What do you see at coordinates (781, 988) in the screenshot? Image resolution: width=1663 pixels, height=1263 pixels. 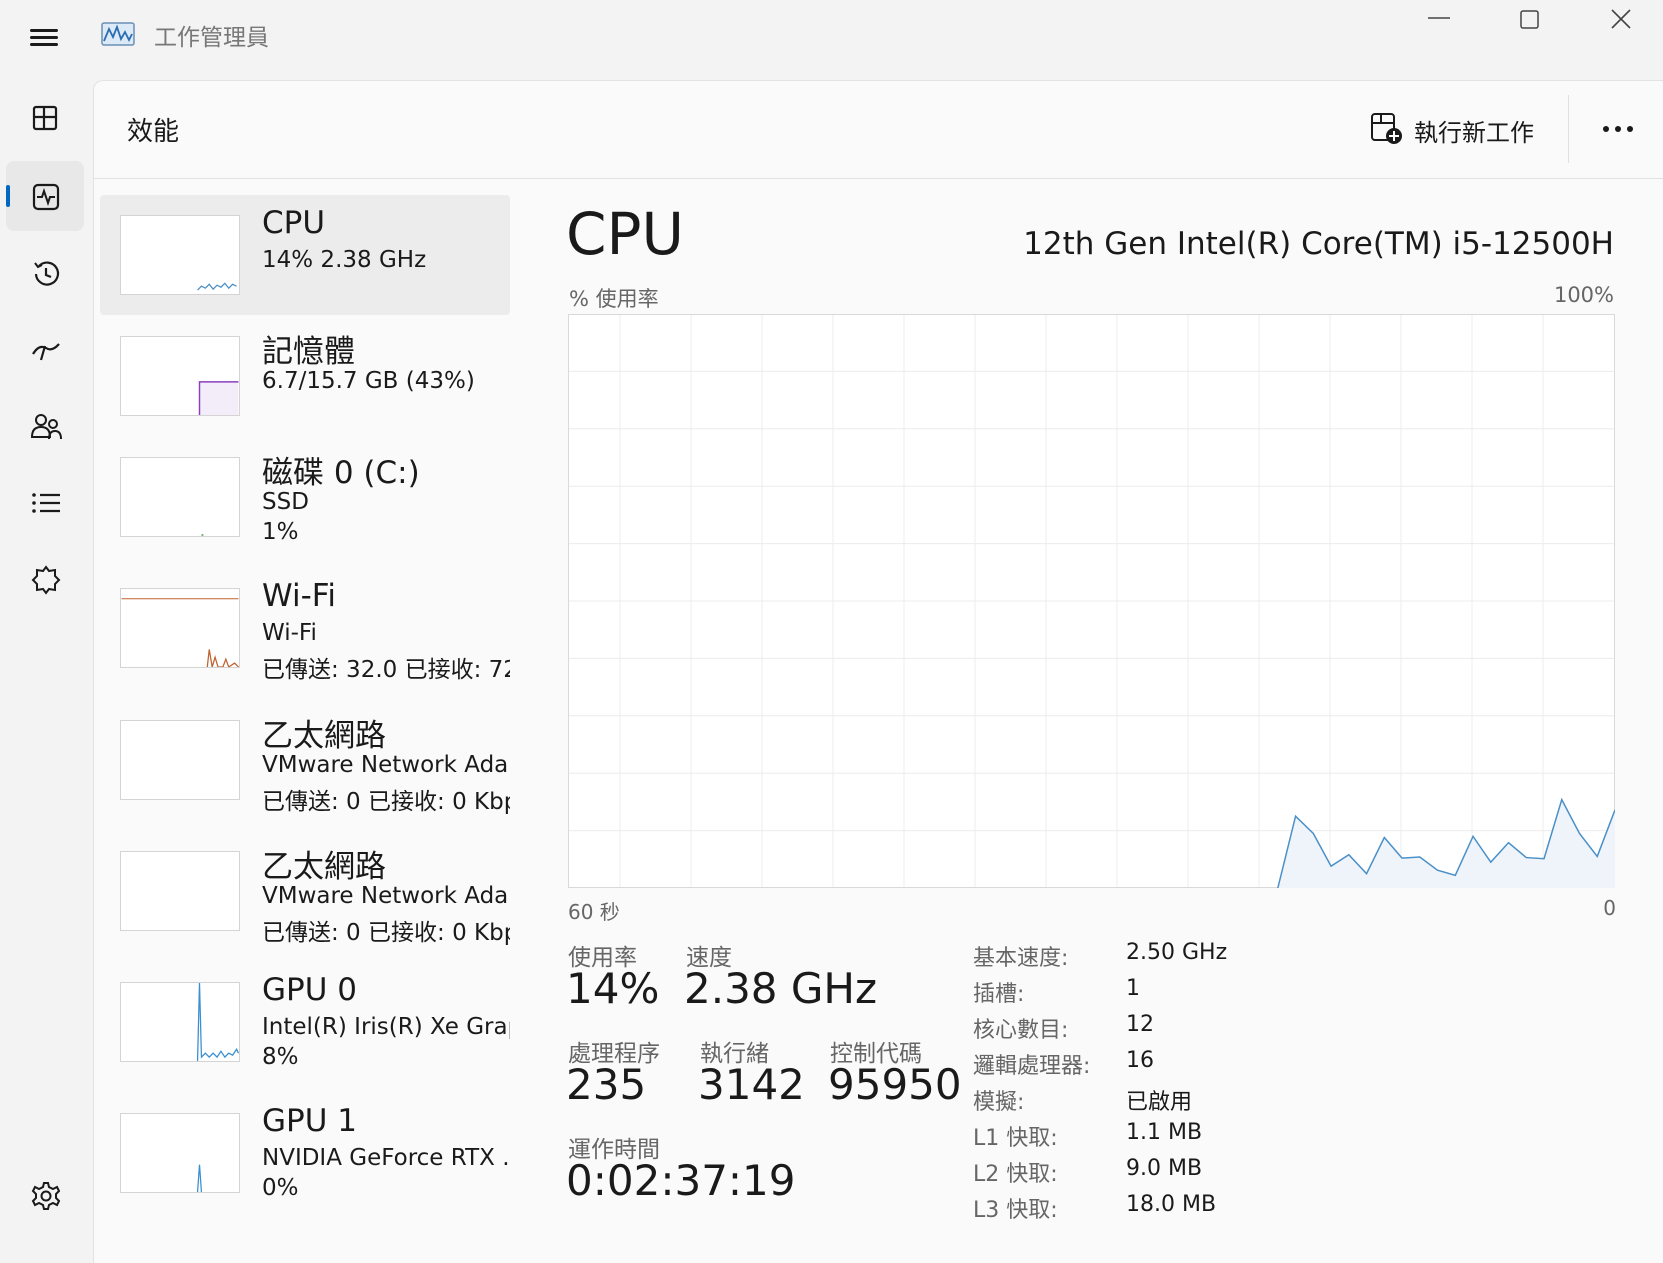 I see `speed-value: 2.38 GHz` at bounding box center [781, 988].